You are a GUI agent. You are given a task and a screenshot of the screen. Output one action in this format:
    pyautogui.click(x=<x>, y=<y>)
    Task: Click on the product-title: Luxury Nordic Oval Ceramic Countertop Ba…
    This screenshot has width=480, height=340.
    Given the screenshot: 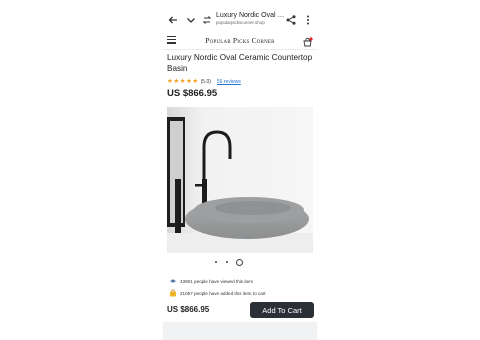 What is the action you would take?
    pyautogui.click(x=240, y=63)
    